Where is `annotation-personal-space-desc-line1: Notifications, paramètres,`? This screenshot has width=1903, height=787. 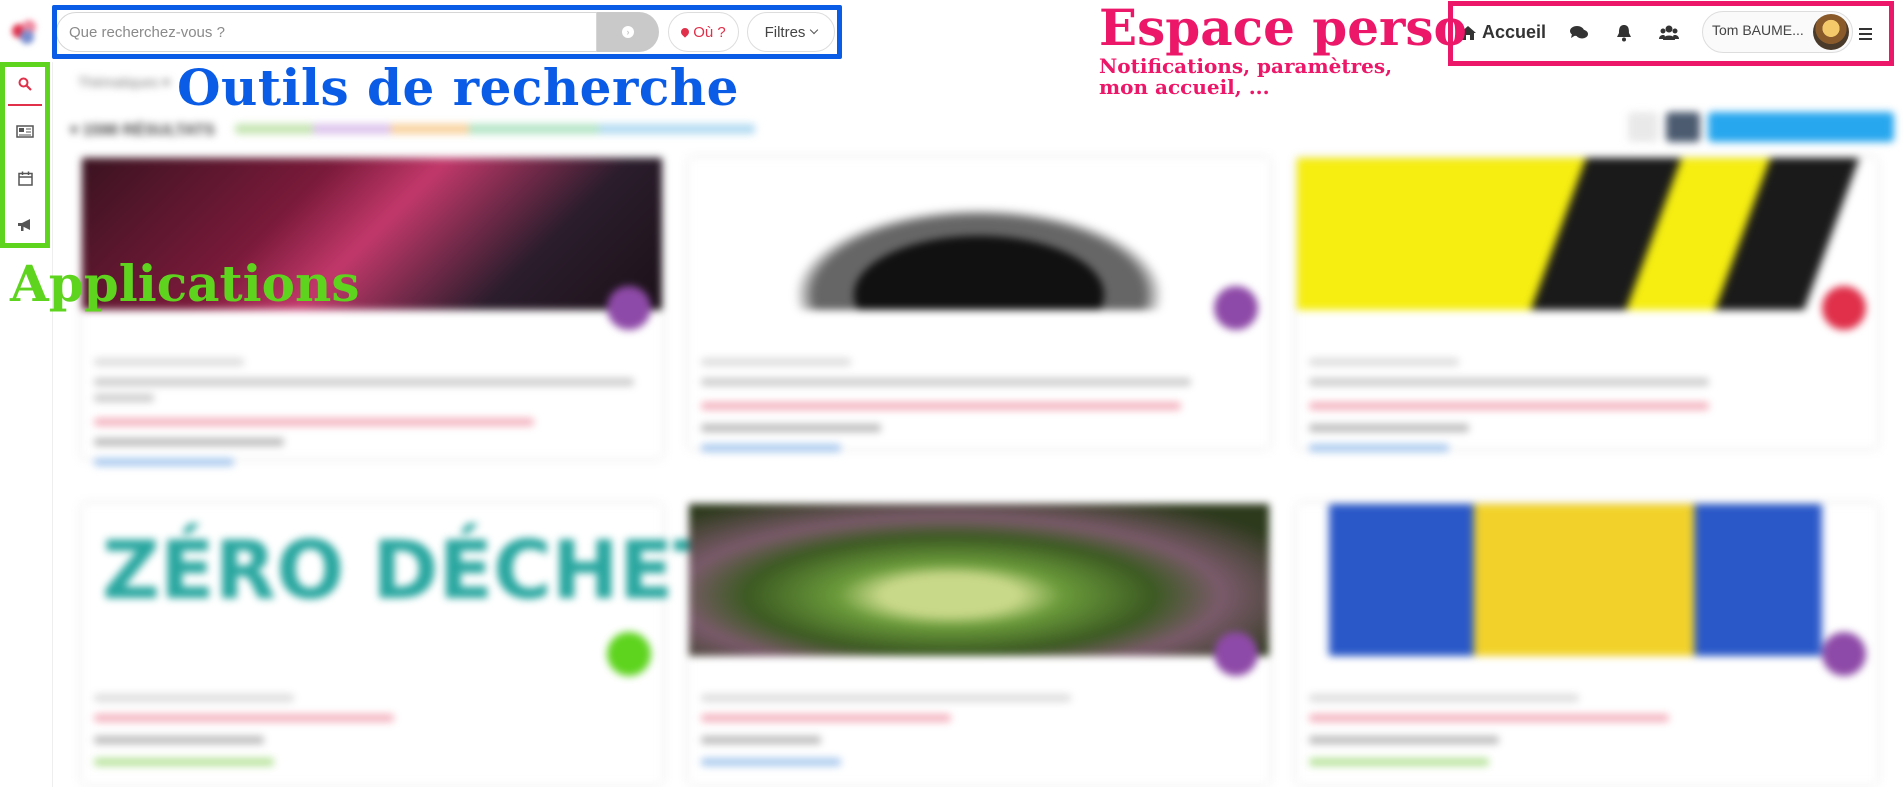
annotation-personal-space-desc-line1: Notifications, paramètres, is located at coordinates (1246, 66).